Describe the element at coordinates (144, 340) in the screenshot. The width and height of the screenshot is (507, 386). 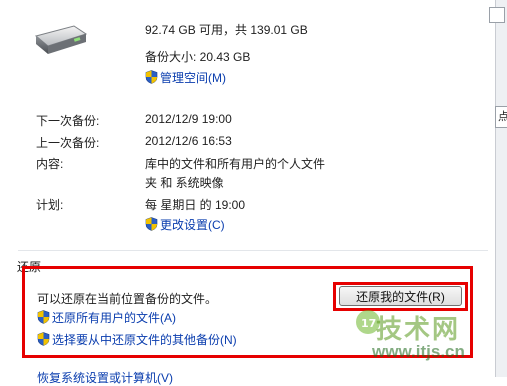
I see `choose-other-backup-label: 选择要从中还原文件的其他备份(N)` at that location.